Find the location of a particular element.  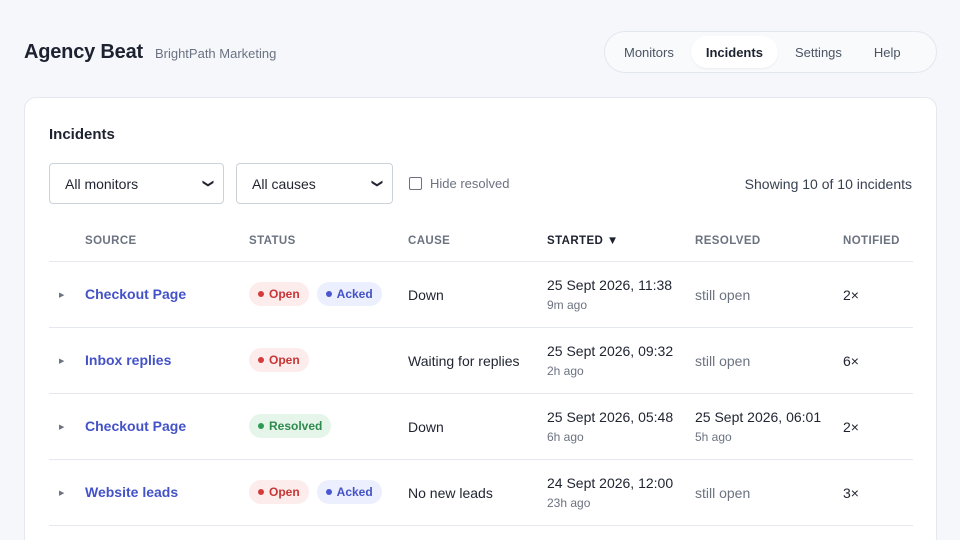

started-time: 25 Sept 2026, 09:32 is located at coordinates (610, 351).